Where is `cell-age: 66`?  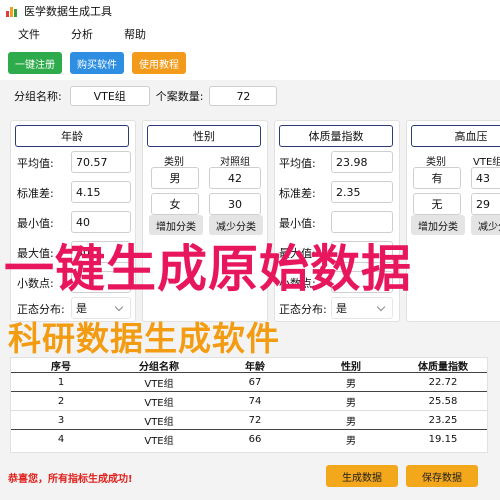
cell-age: 66 is located at coordinates (255, 439).